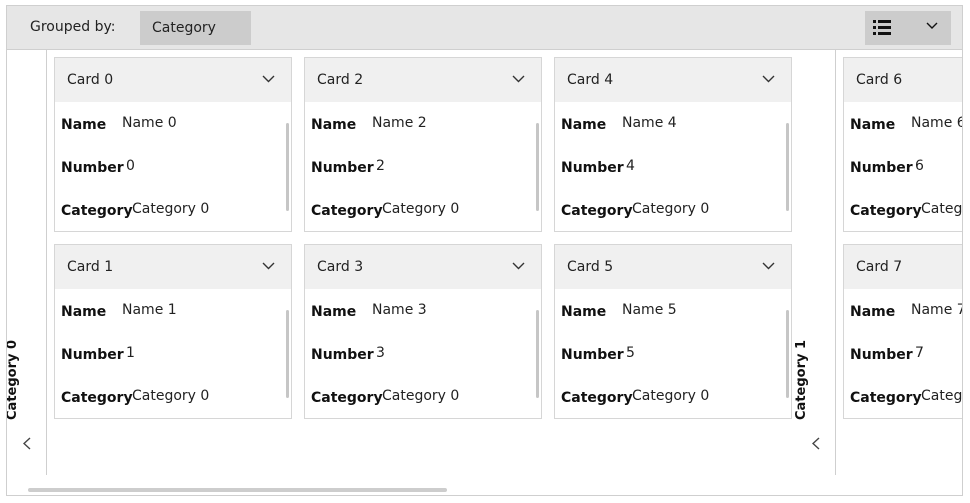 This screenshot has height=503, width=970. What do you see at coordinates (919, 166) in the screenshot?
I see `field-value-number: 6` at bounding box center [919, 166].